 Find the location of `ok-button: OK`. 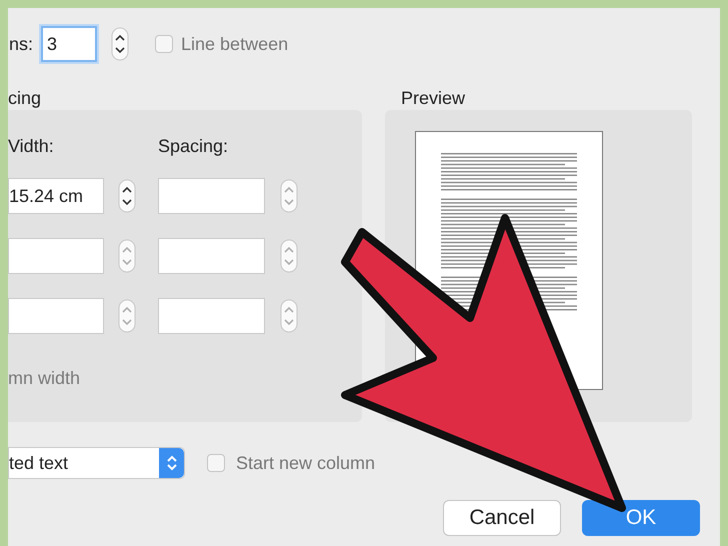

ok-button: OK is located at coordinates (641, 518).